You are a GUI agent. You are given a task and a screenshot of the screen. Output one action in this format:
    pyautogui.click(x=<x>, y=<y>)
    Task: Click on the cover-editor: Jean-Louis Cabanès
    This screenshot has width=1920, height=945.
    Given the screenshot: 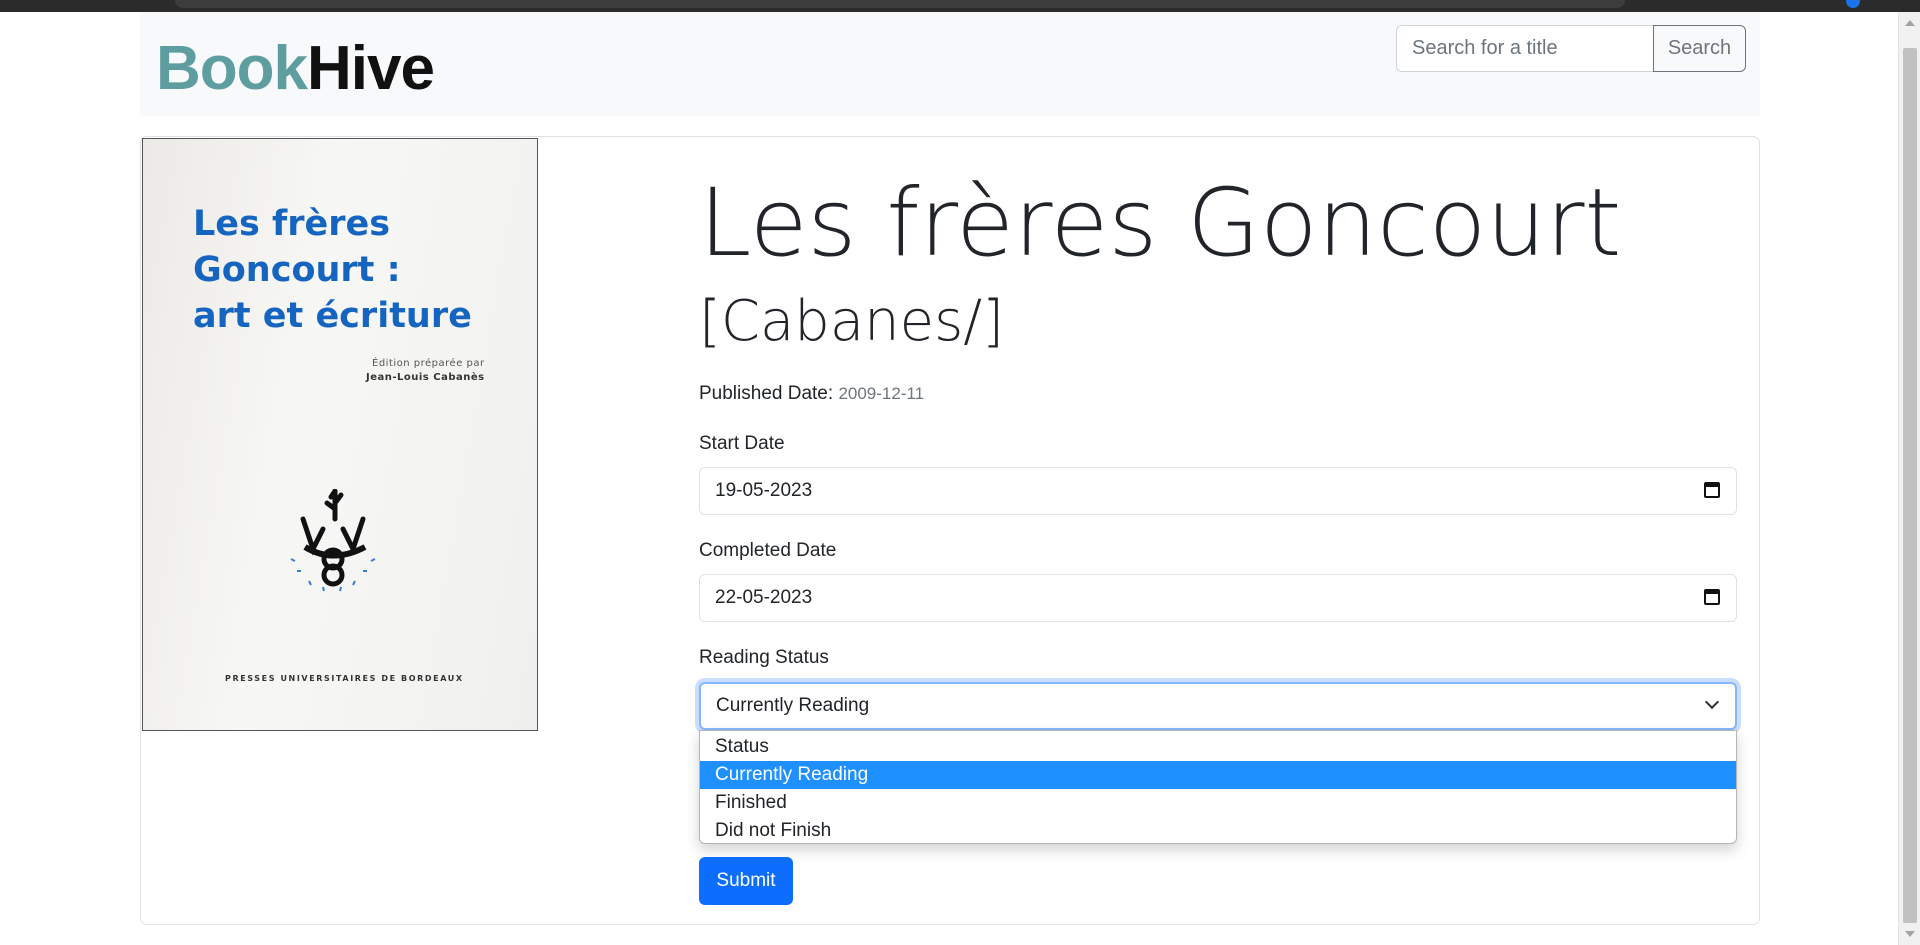 What is the action you would take?
    pyautogui.click(x=425, y=377)
    